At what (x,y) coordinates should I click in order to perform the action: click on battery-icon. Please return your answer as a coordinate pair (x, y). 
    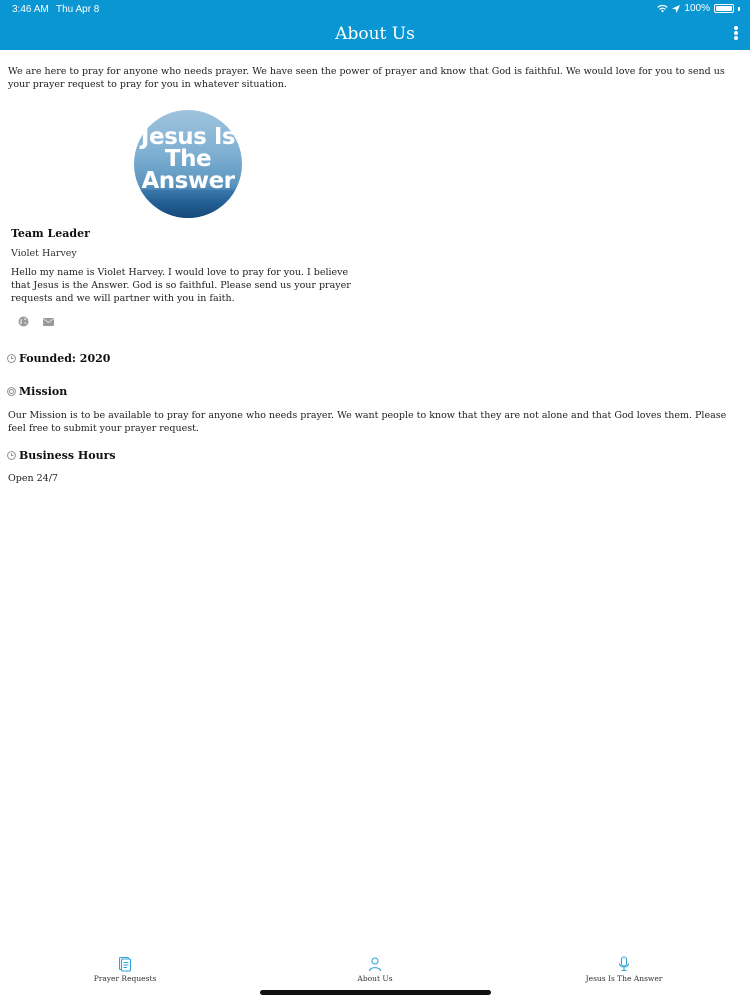
    Looking at the image, I should click on (724, 8).